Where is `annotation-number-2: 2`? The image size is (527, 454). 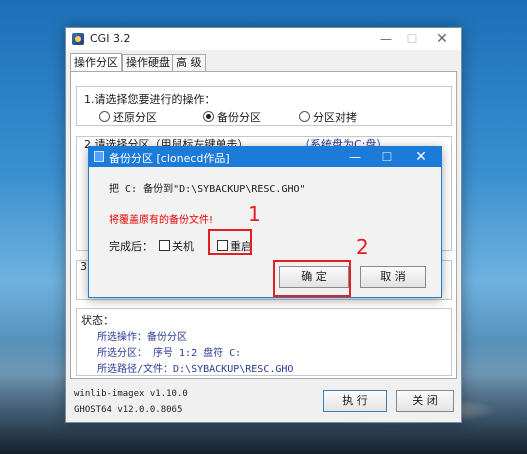
annotation-number-2: 2 is located at coordinates (362, 247).